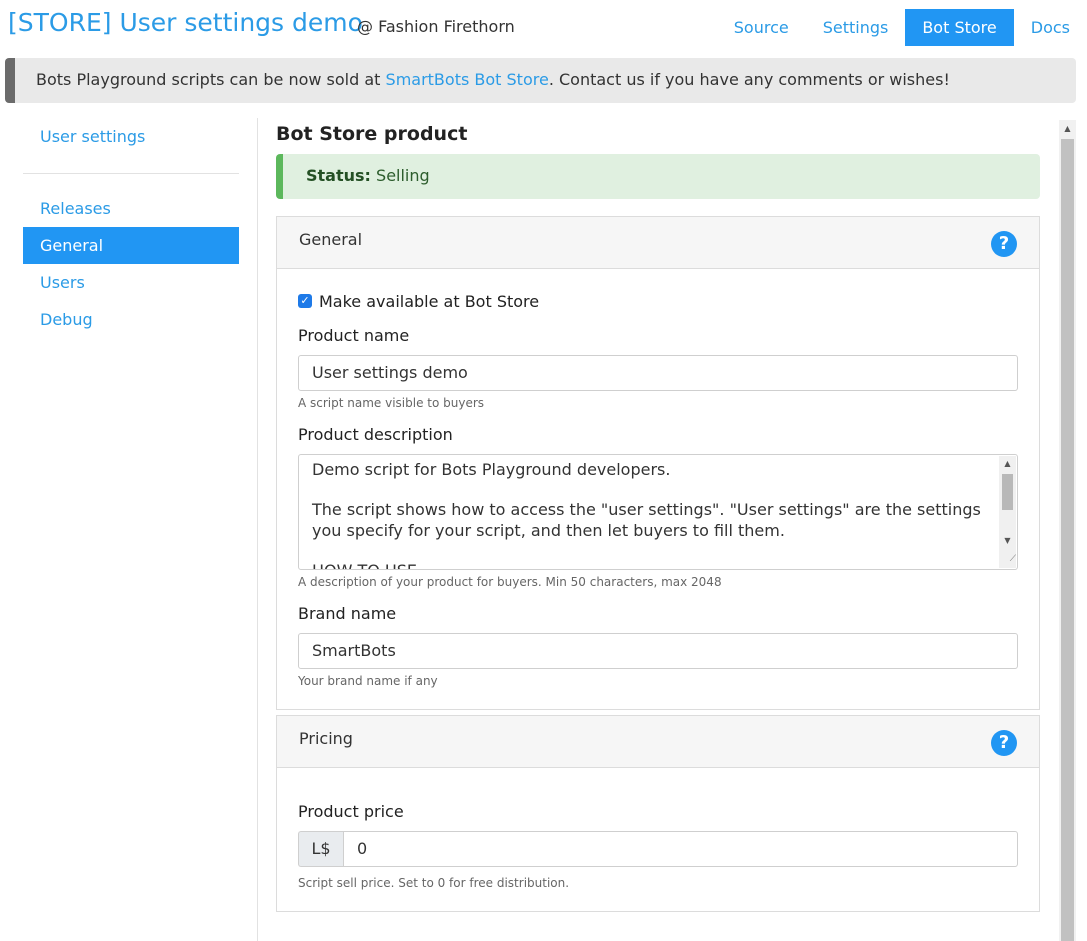 The width and height of the screenshot is (1087, 941). I want to click on page-title: [STORE] User settings demo, so click(185, 22).